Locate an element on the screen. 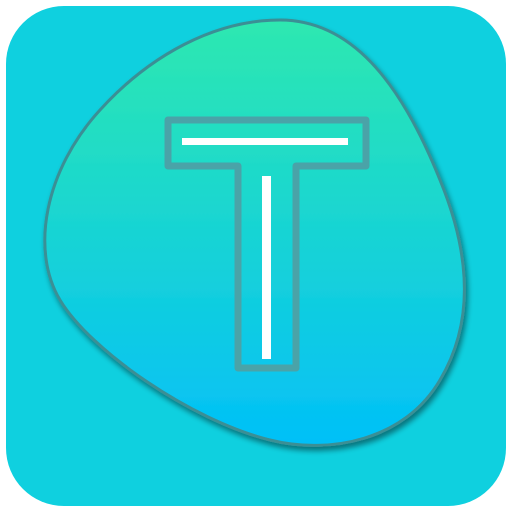  letter-t-stem is located at coordinates (266, 267).